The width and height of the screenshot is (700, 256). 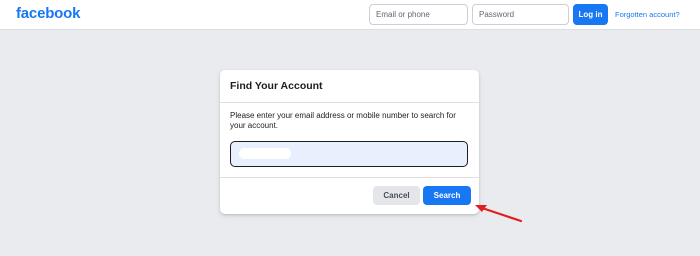 I want to click on forgotten-account-link: Forgotten account?, so click(x=647, y=14).